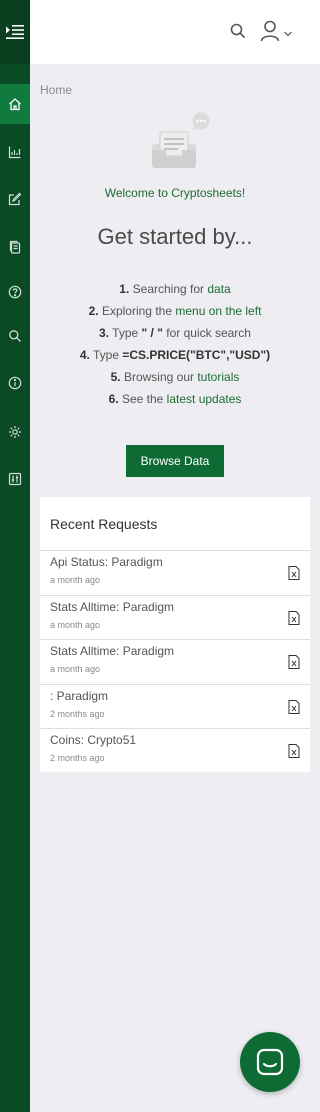  What do you see at coordinates (79, 695) in the screenshot?
I see `request-name: : Paradigm` at bounding box center [79, 695].